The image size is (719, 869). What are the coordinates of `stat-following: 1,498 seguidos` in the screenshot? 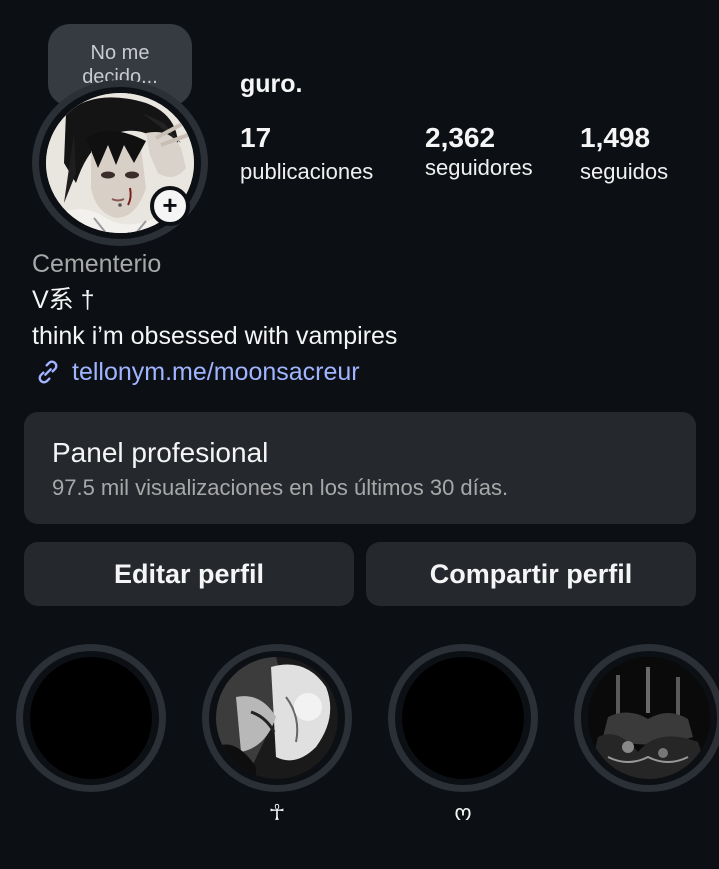 It's located at (624, 153).